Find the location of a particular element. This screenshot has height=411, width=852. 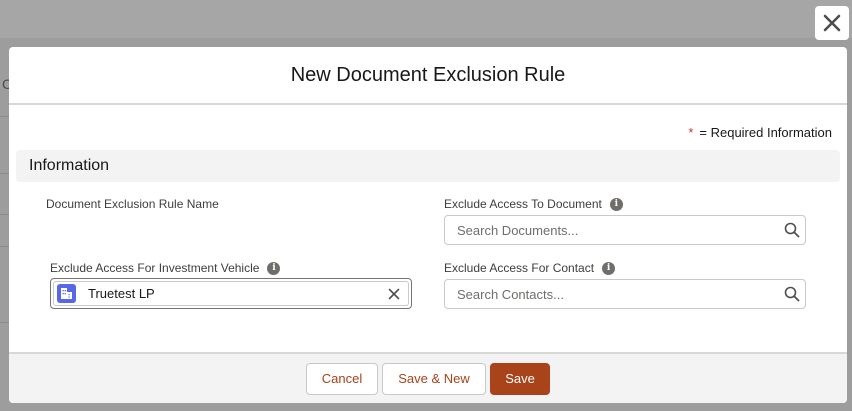

investment-vehicle-label-text: Exclude Access For Investment Vehicle is located at coordinates (155, 268).